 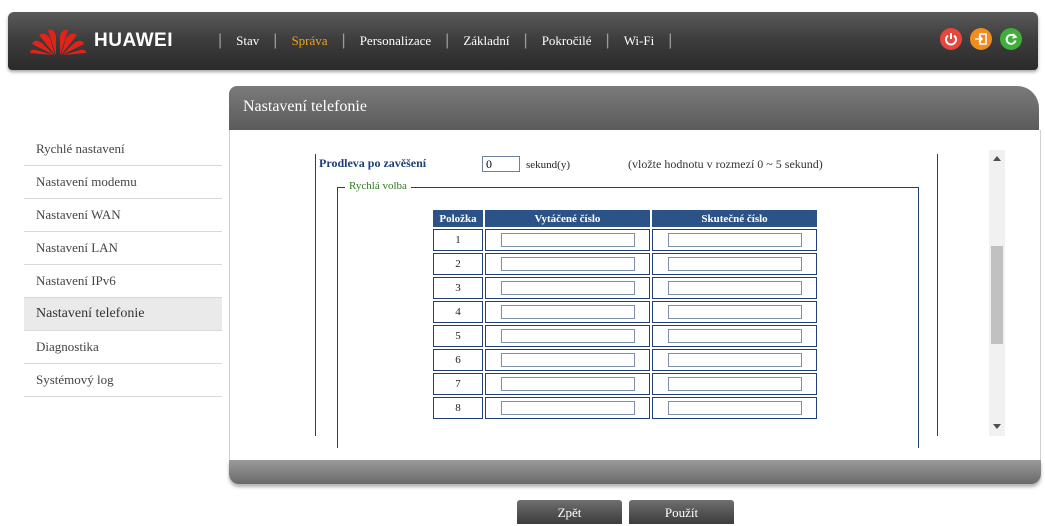 What do you see at coordinates (634, 108) in the screenshot?
I see `panel-header: Nastavení telefonie` at bounding box center [634, 108].